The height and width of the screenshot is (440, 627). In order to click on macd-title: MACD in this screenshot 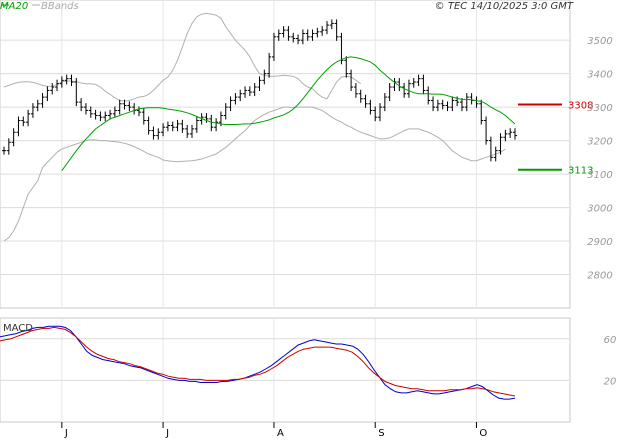, I will do `click(18, 328)`.